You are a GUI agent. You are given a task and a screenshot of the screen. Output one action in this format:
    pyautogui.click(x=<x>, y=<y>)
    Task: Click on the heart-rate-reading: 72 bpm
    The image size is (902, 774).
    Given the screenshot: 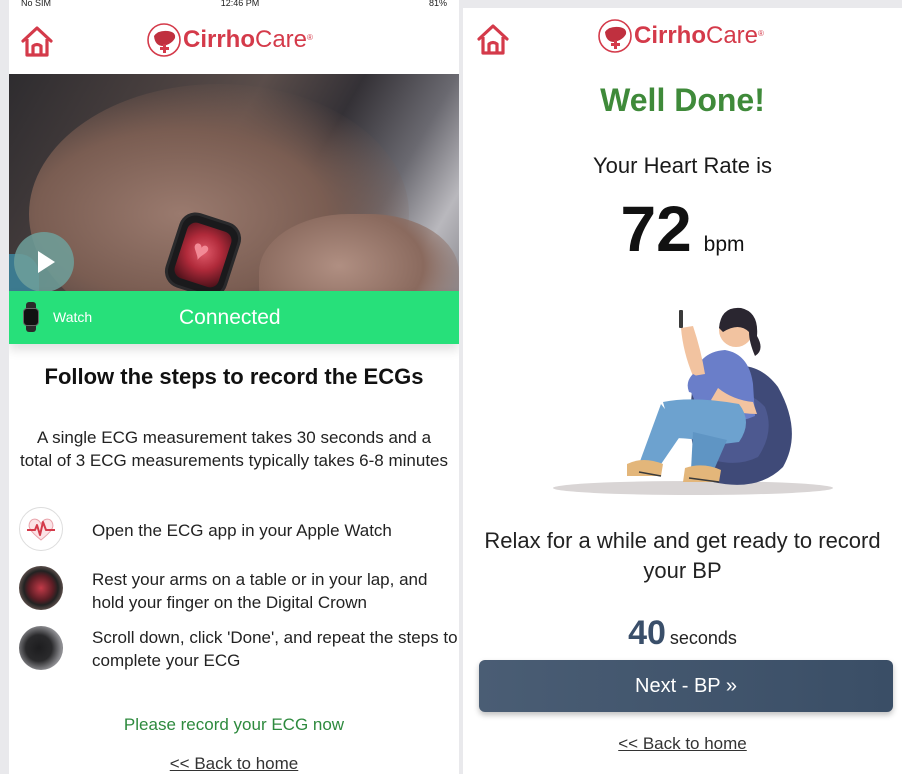 What is the action you would take?
    pyautogui.click(x=682, y=229)
    